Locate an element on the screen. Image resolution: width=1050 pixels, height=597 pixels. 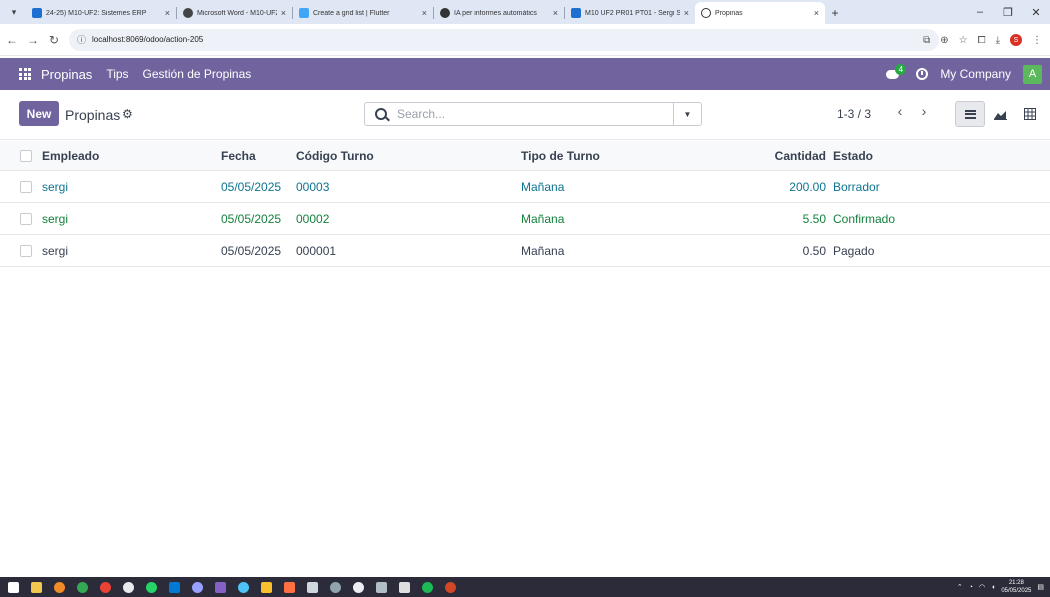
intellij-icon is located at coordinates (266, 587).